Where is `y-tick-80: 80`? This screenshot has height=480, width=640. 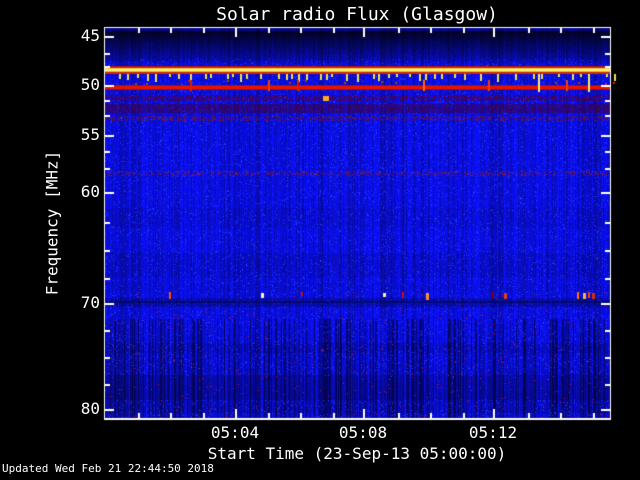
y-tick-80: 80 is located at coordinates (90, 408).